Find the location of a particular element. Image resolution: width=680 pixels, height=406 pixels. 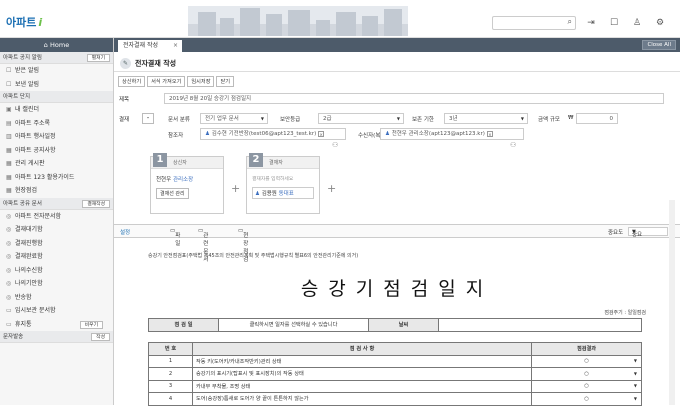

date-label: 점 검 일 is located at coordinates (183, 325).